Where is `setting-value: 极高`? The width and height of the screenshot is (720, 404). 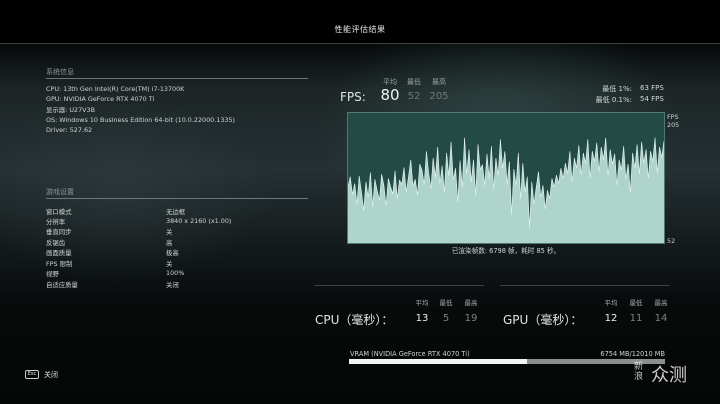
setting-value: 极高 is located at coordinates (172, 253).